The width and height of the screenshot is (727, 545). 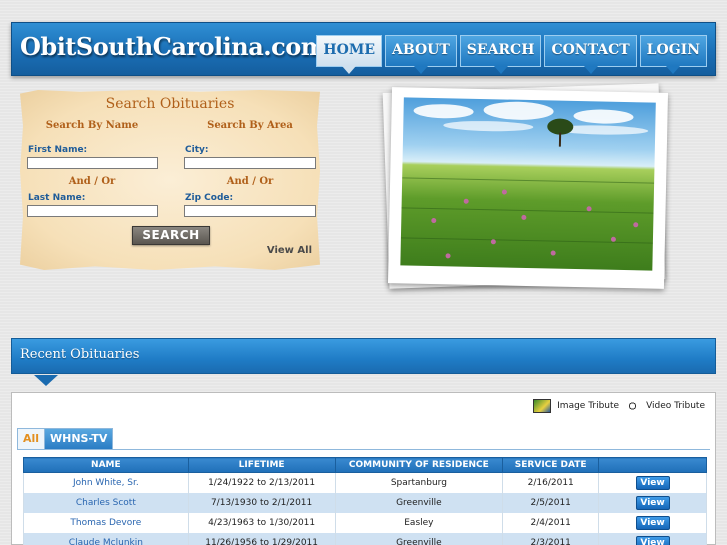 What do you see at coordinates (92, 163) in the screenshot?
I see `first-name-input` at bounding box center [92, 163].